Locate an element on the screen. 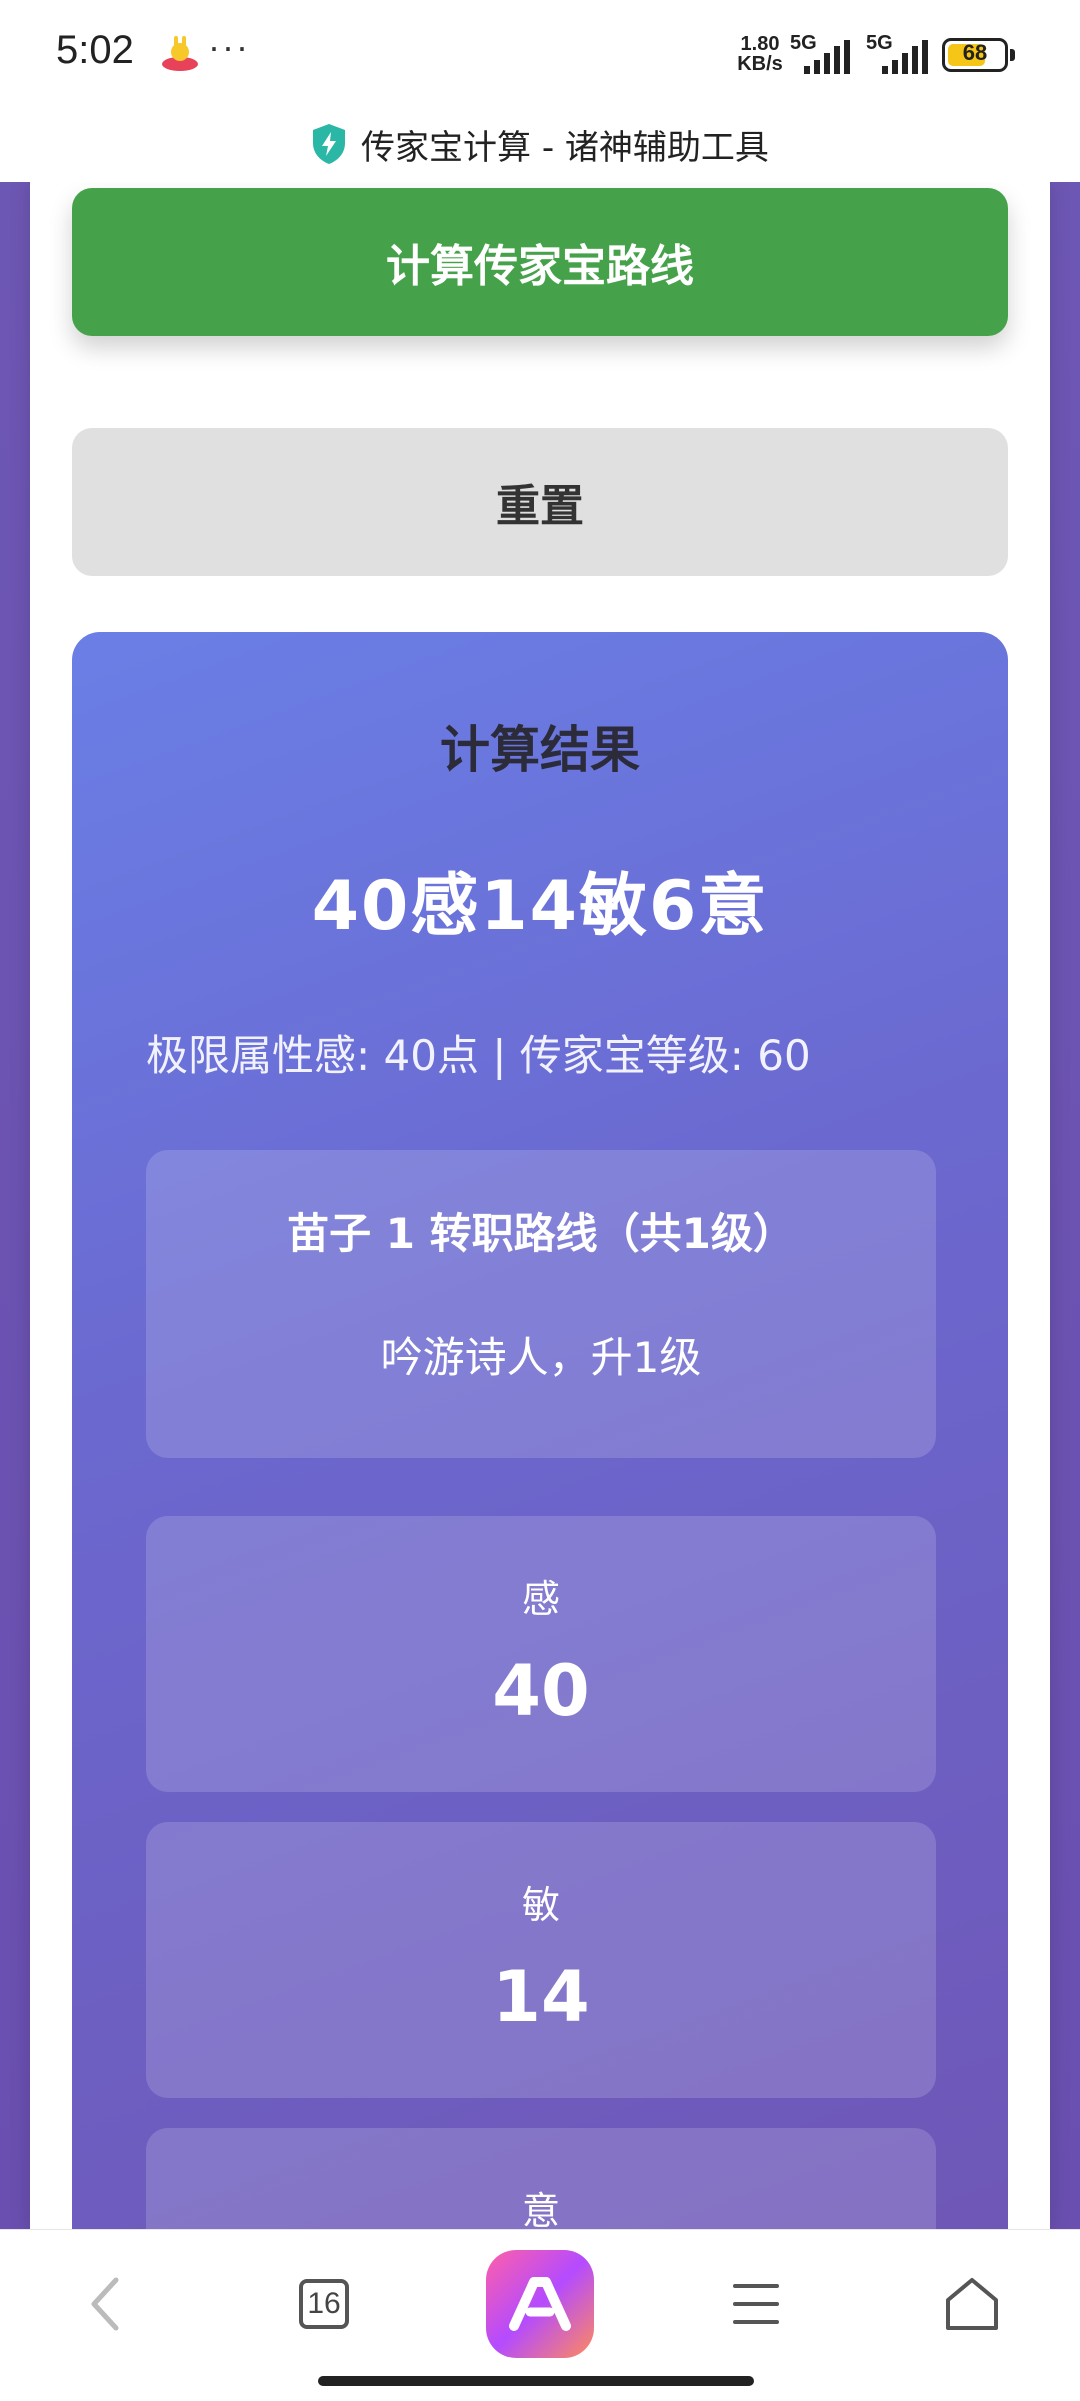 This screenshot has width=1080, height=2401. stat-value: 14 is located at coordinates (541, 1997).